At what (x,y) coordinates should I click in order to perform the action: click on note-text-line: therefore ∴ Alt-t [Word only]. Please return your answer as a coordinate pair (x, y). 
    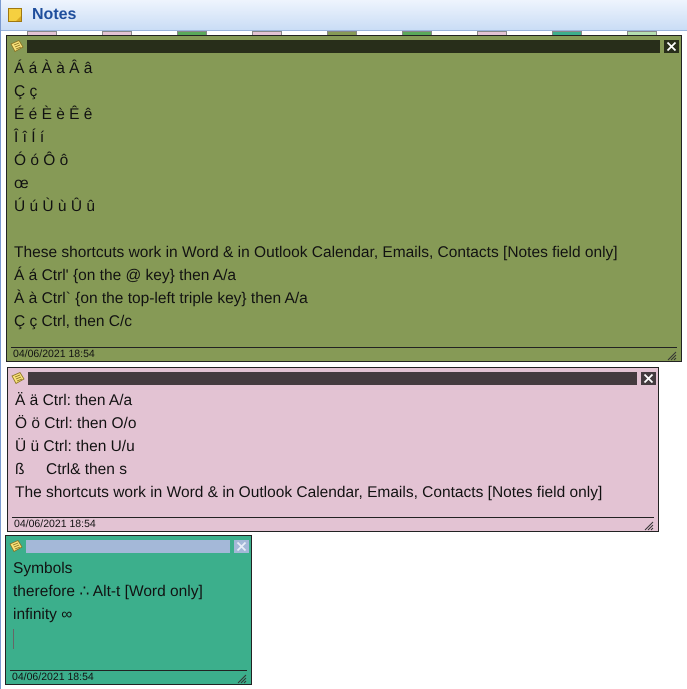
    Looking at the image, I should click on (108, 592).